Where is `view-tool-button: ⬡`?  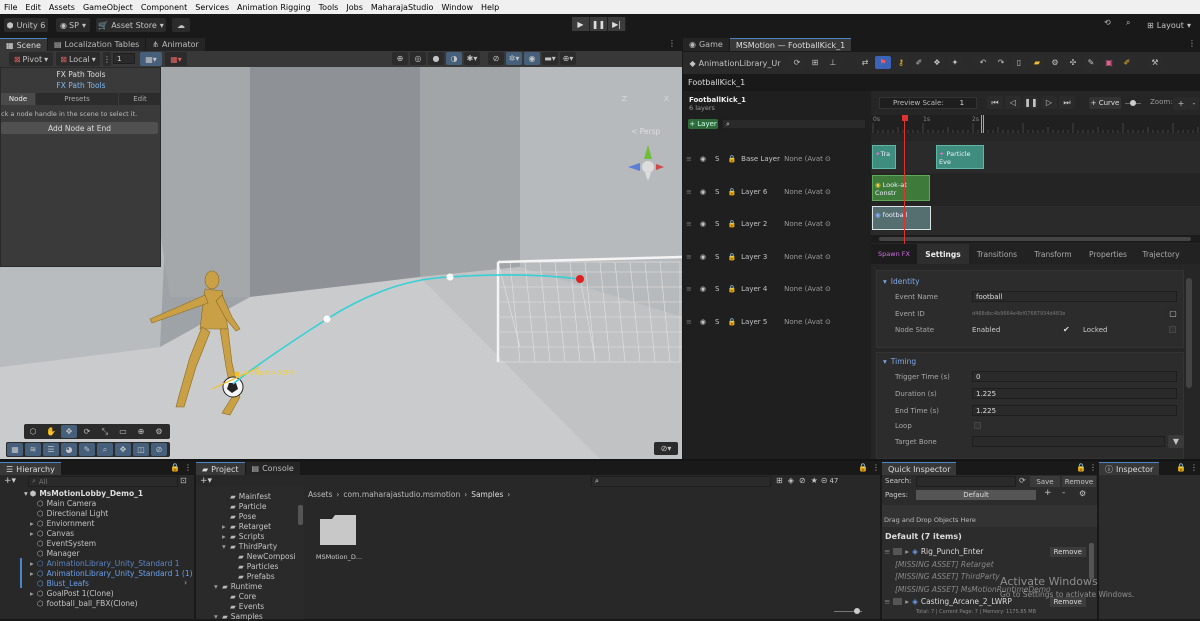
view-tool-button: ⬡ is located at coordinates (33, 431).